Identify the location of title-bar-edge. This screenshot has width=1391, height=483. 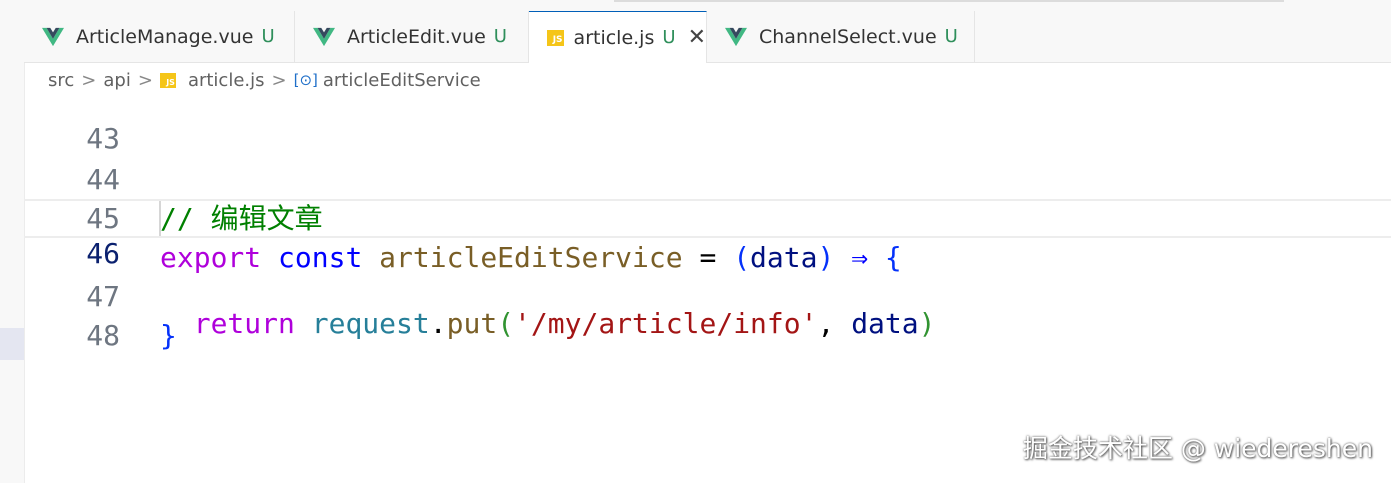
(707, 5).